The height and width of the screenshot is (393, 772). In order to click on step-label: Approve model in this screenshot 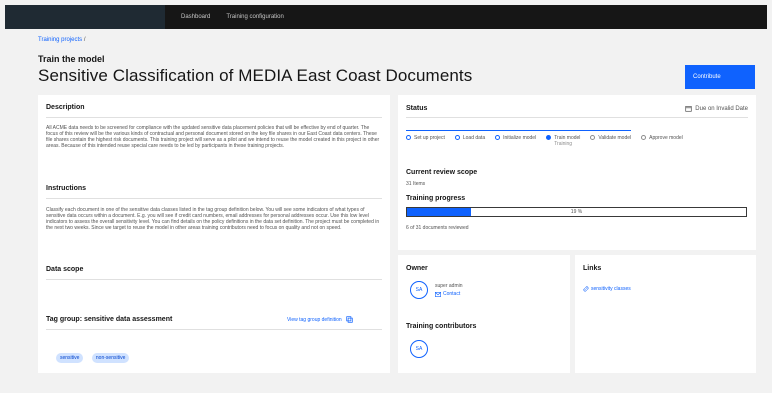, I will do `click(666, 138)`.